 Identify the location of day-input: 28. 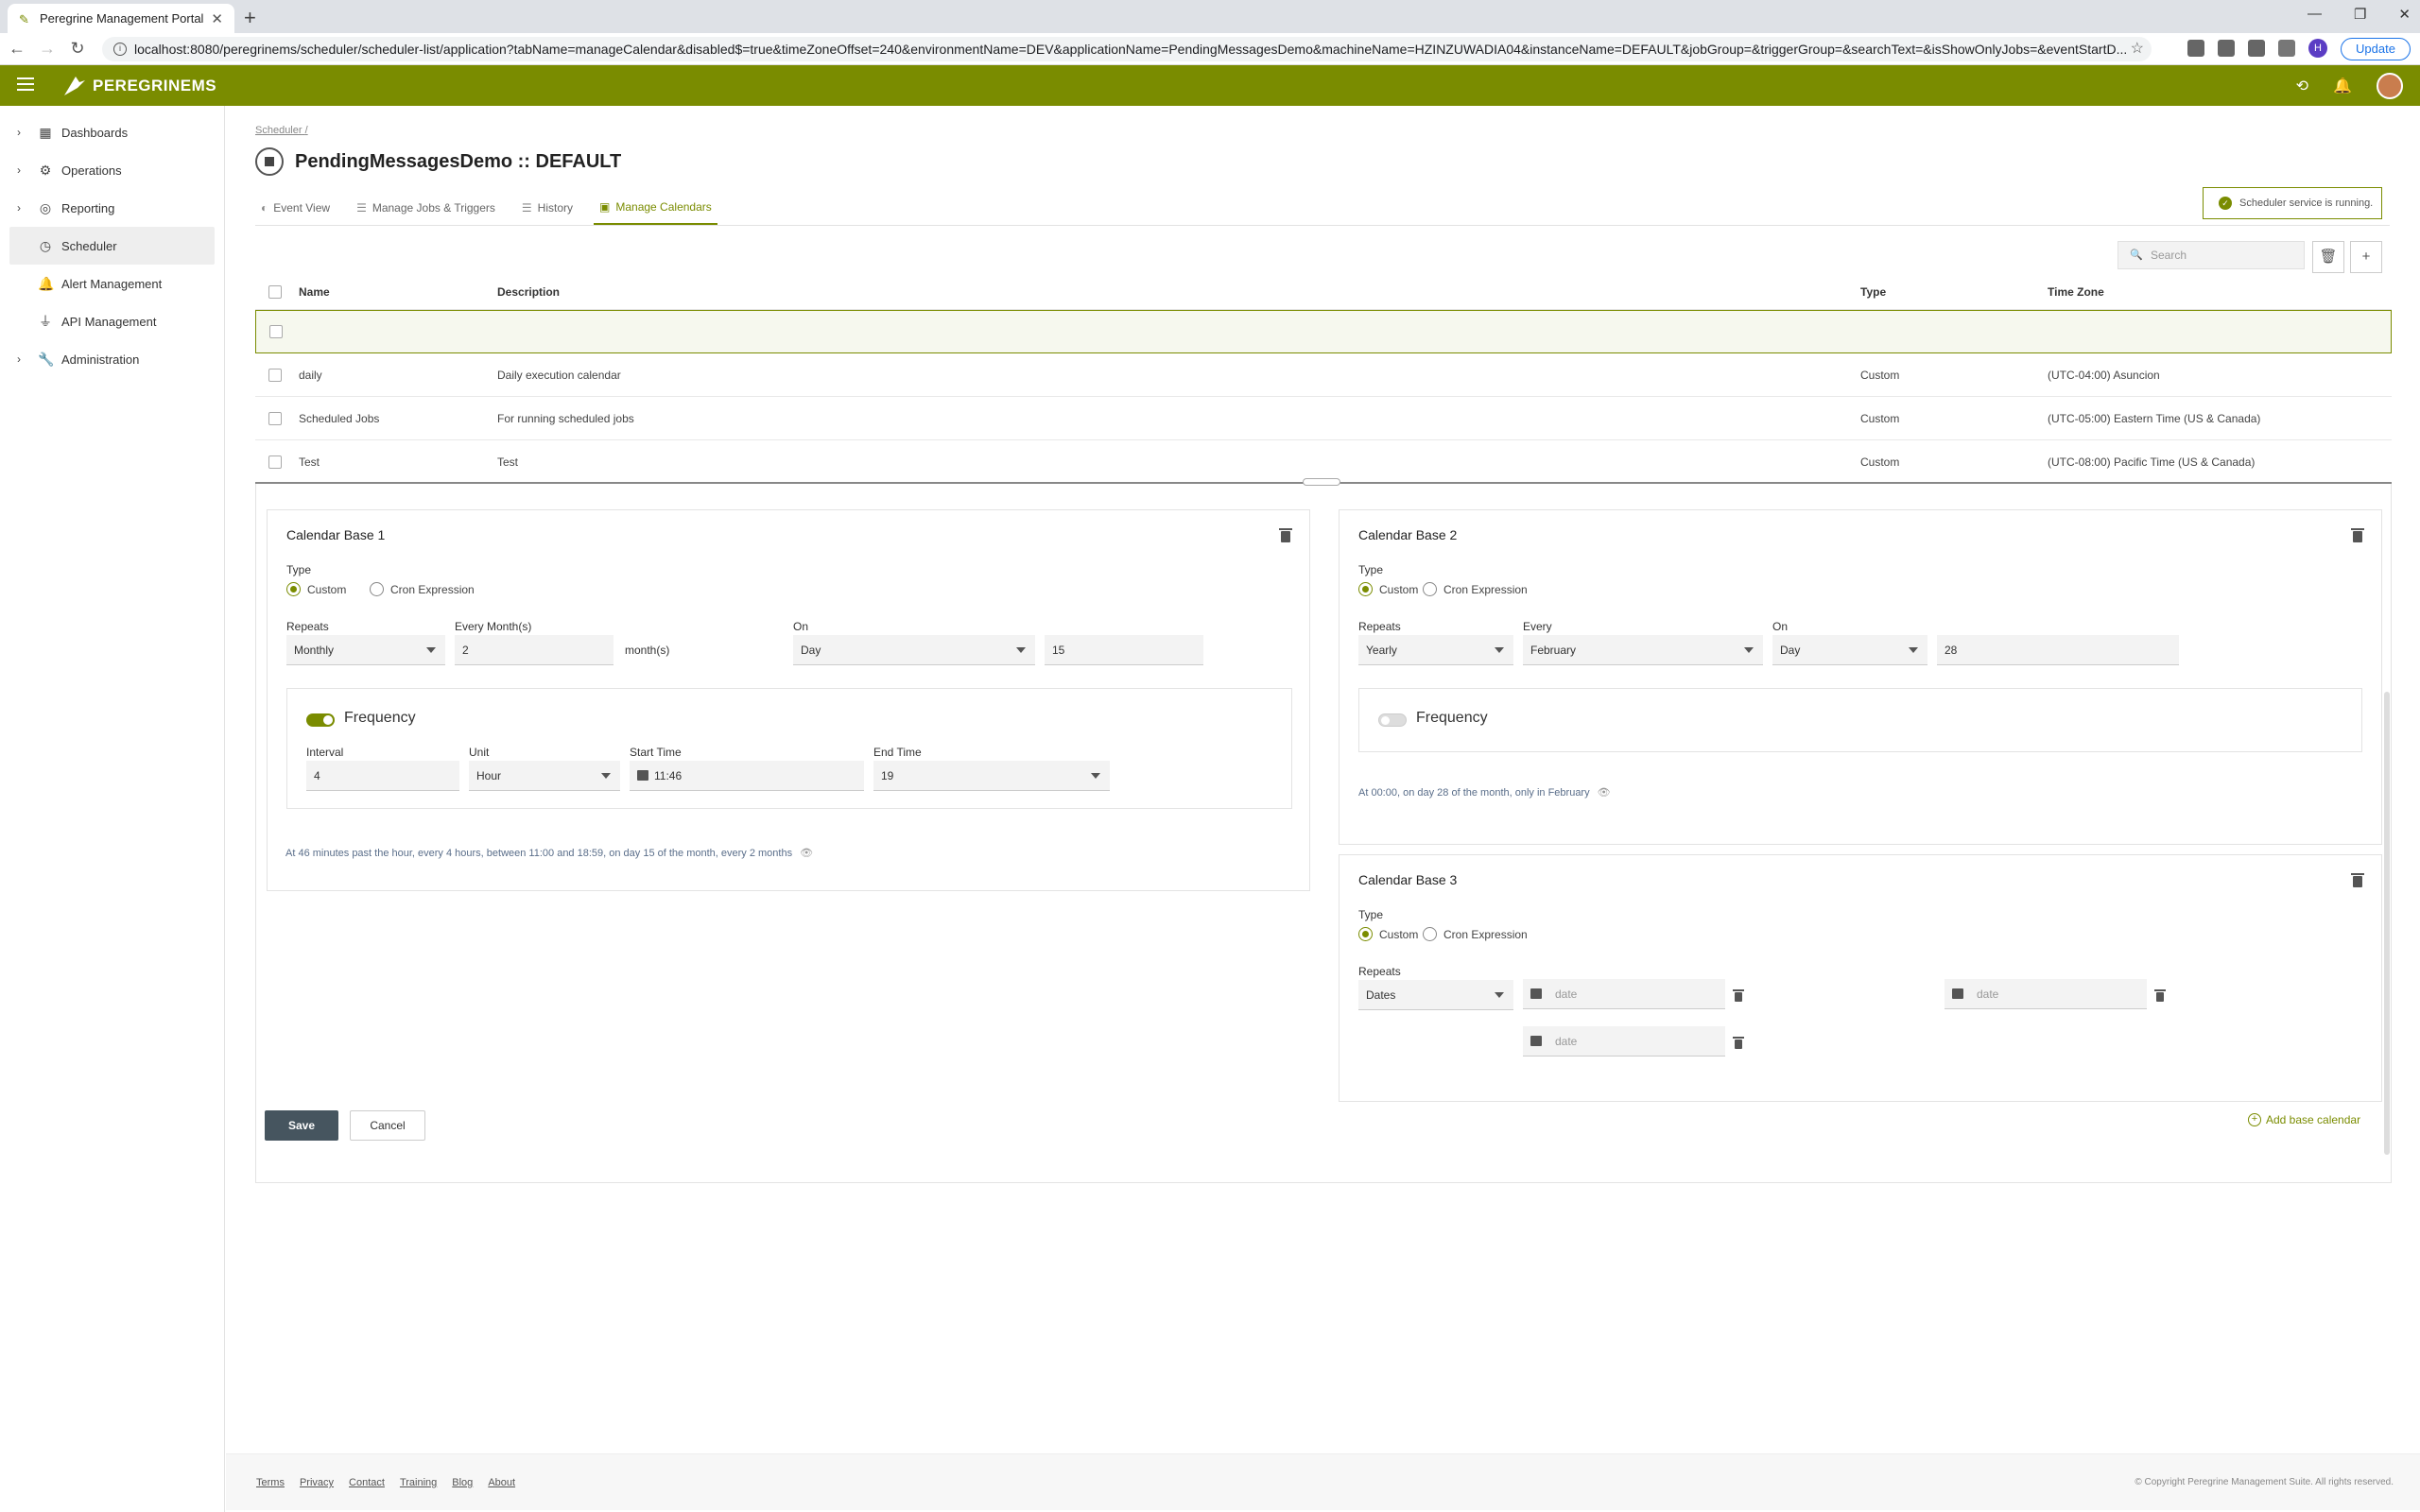
(2058, 650).